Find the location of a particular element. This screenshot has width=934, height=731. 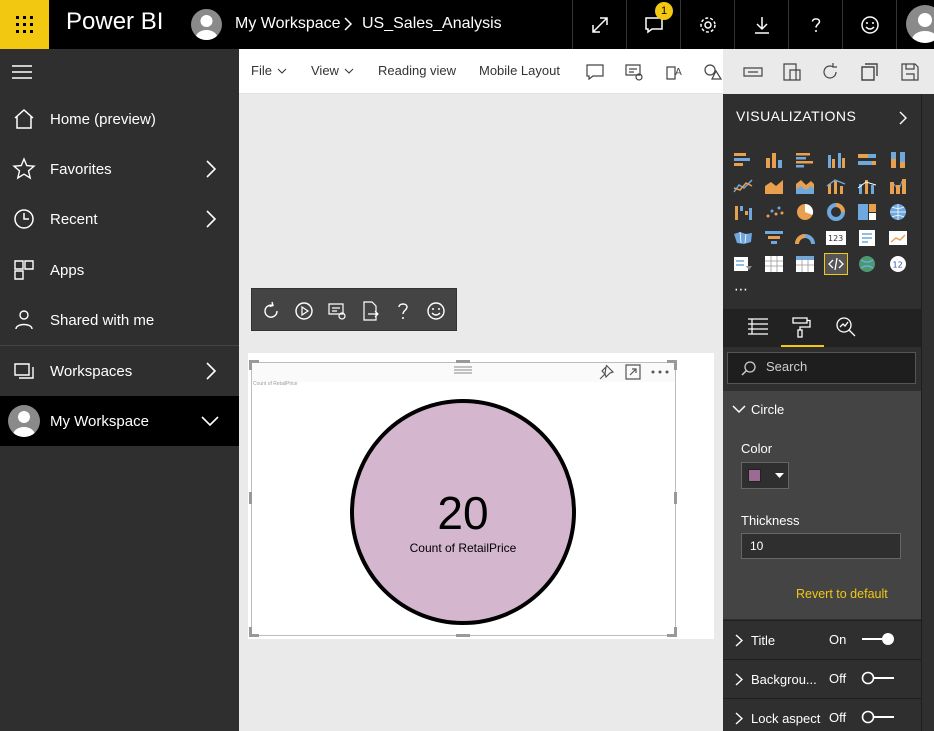

feedback-button is located at coordinates (869, 24).